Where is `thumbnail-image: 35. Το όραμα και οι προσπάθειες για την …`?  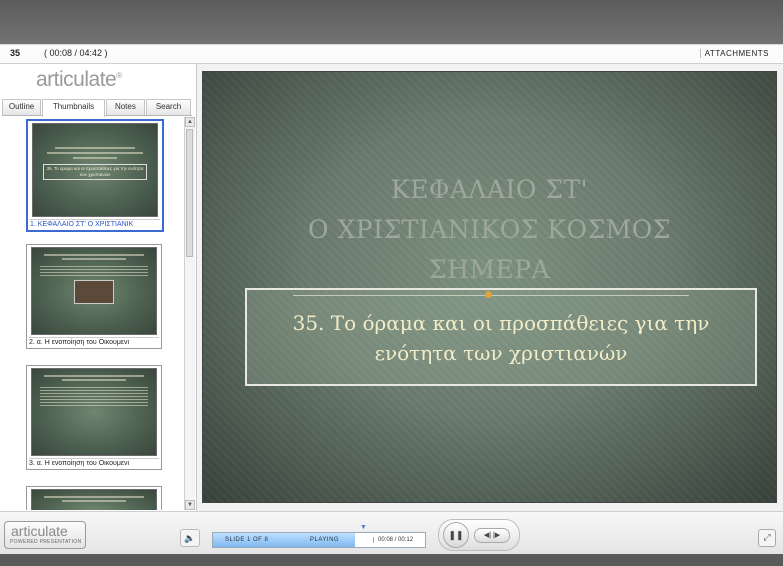 thumbnail-image: 35. Το όραμα και οι προσπάθειες για την … is located at coordinates (95, 170).